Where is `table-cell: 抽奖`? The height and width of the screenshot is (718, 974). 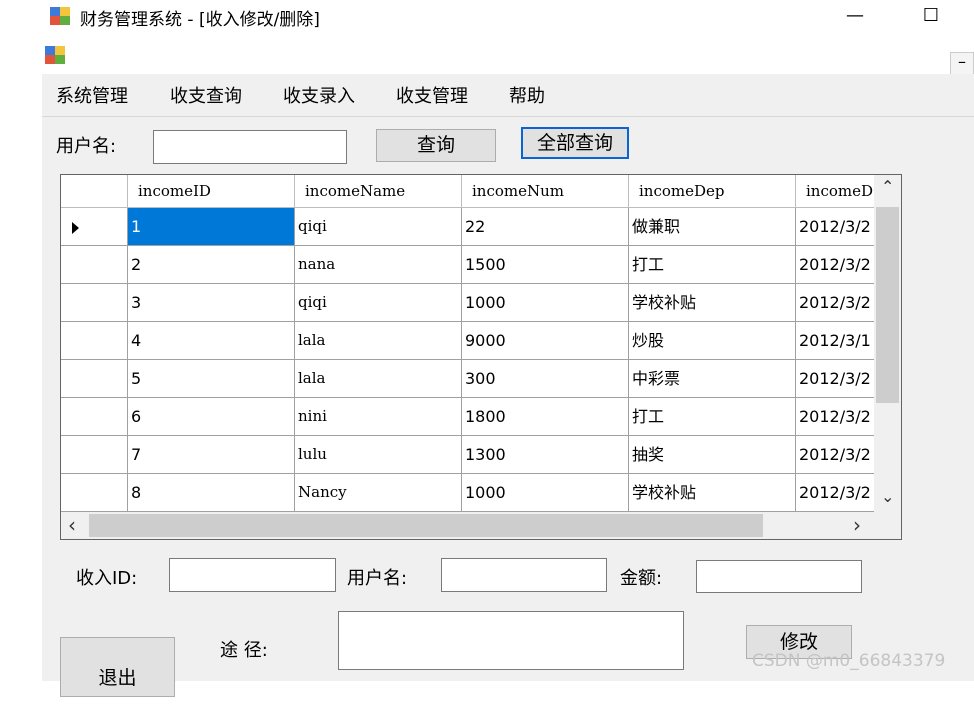
table-cell: 抽奖 is located at coordinates (712, 455).